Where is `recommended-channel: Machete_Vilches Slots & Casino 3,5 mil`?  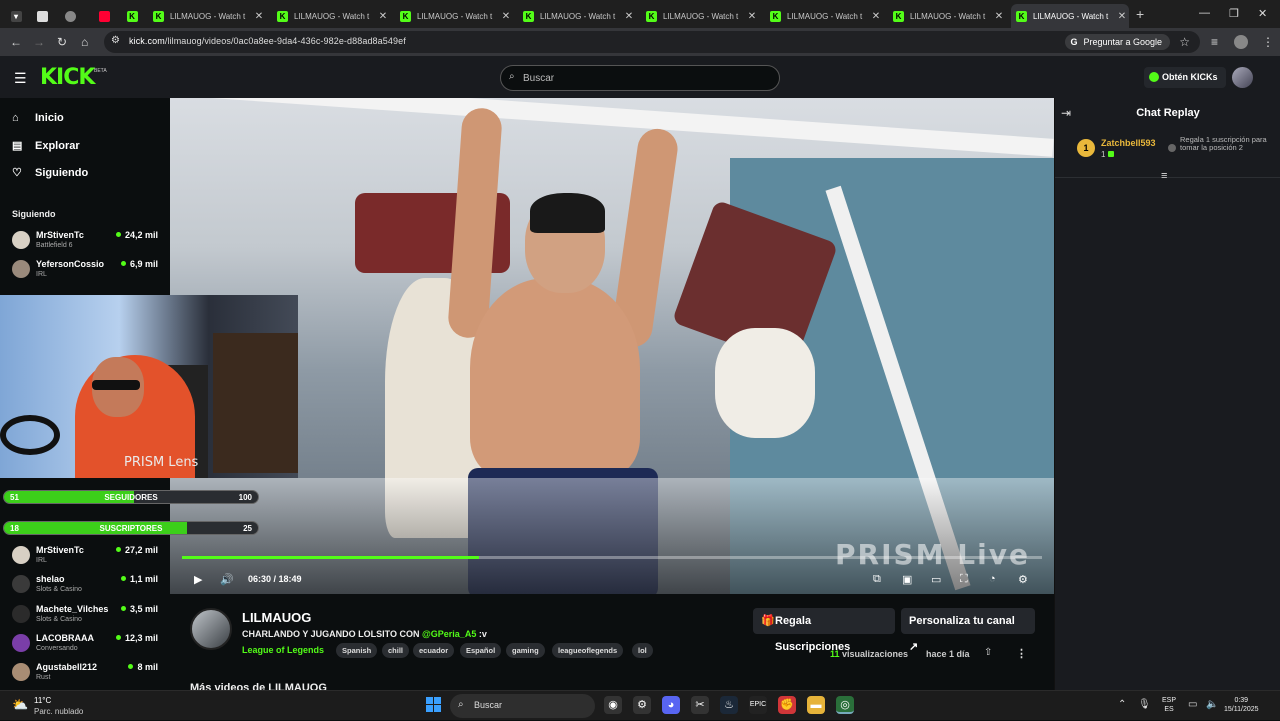 recommended-channel: Machete_Vilches Slots & Casino 3,5 mil is located at coordinates (87, 616).